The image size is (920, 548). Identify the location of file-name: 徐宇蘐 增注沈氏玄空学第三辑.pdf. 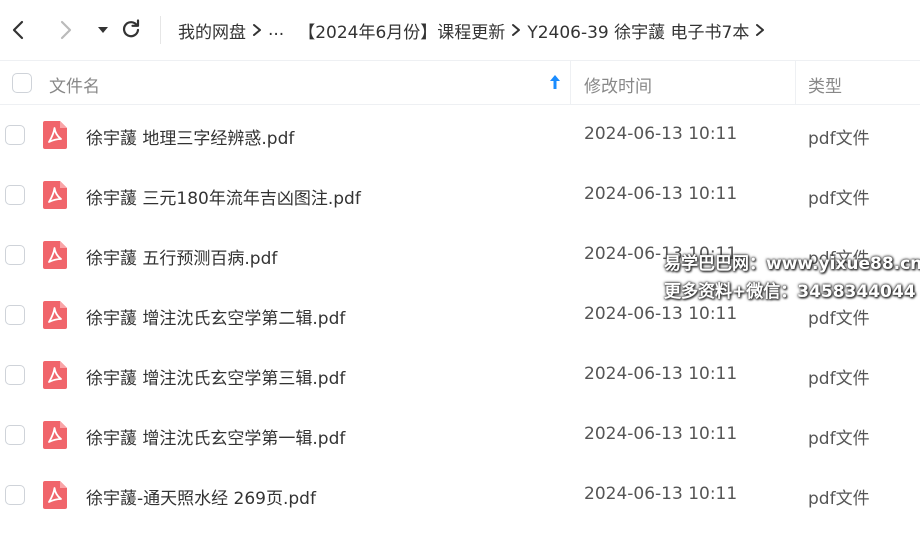
(215, 376).